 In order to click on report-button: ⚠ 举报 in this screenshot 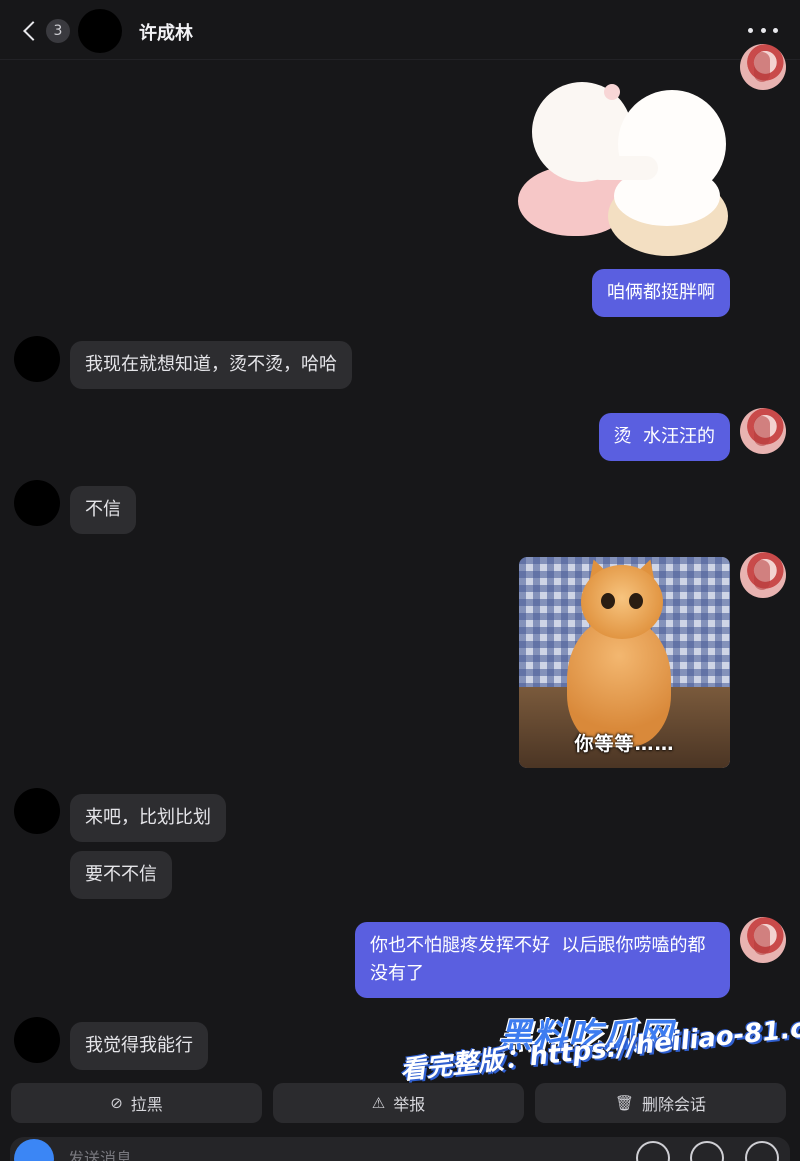, I will do `click(398, 1103)`.